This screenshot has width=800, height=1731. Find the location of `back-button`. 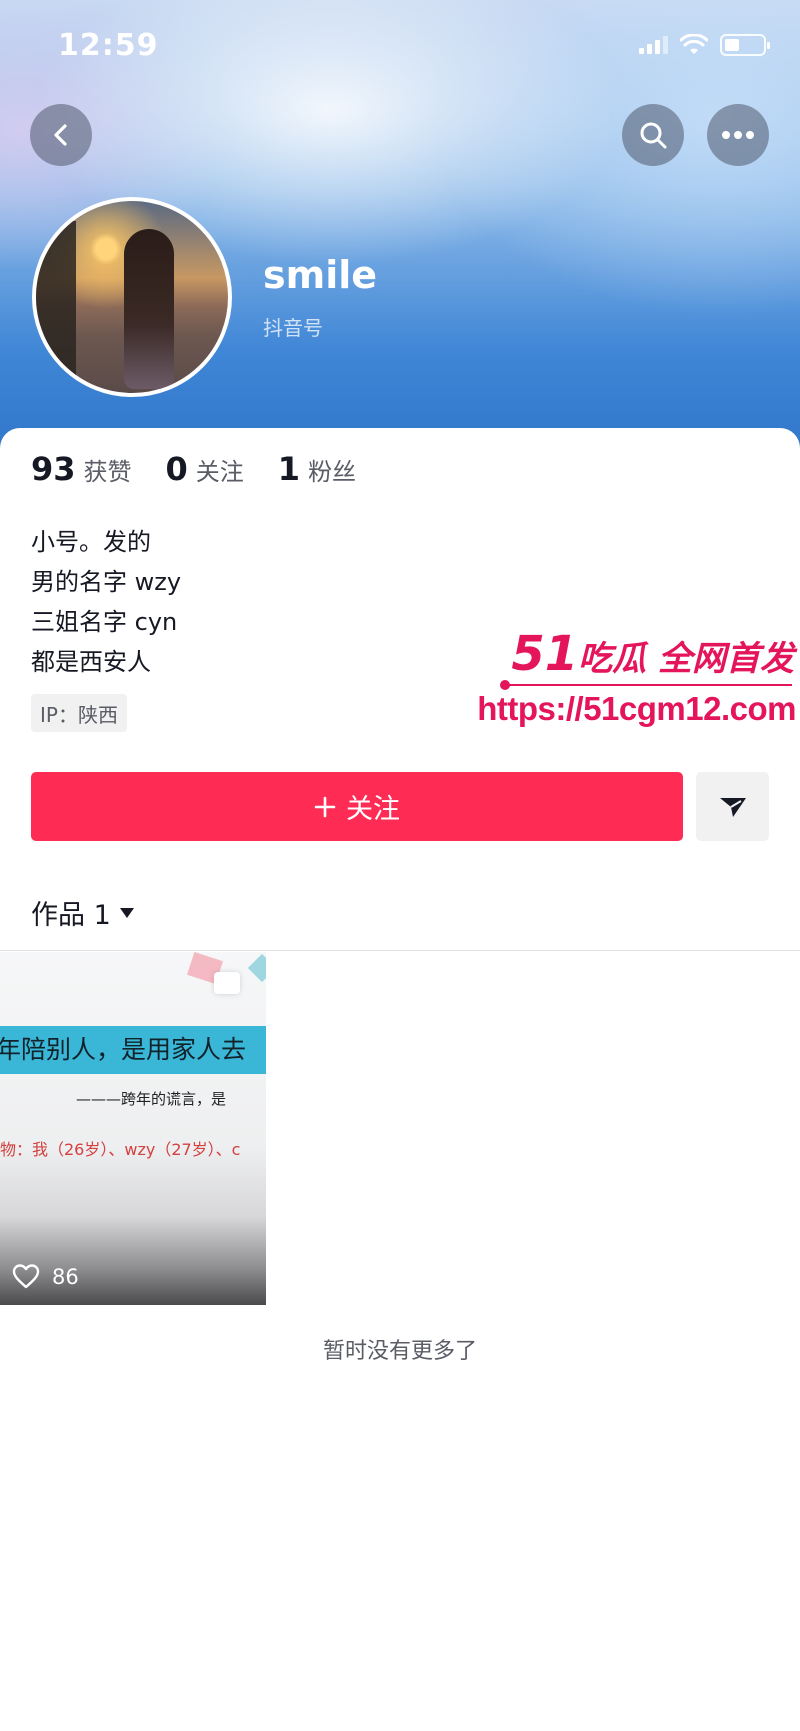

back-button is located at coordinates (61, 135).